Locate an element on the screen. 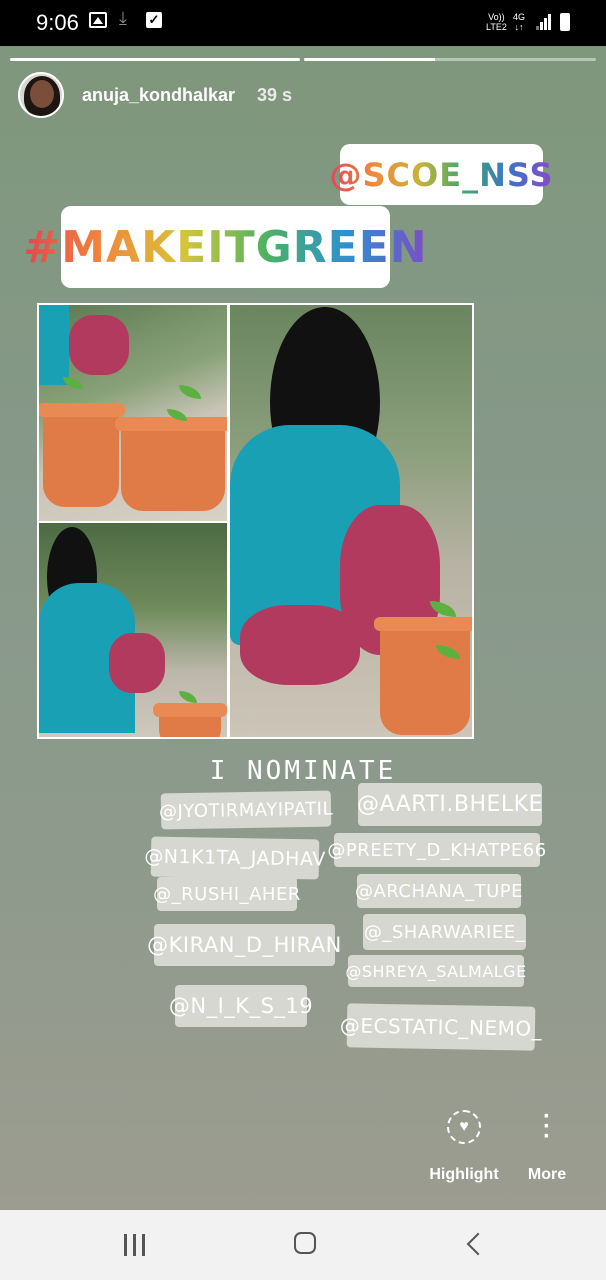 The height and width of the screenshot is (1280, 606). nominee-tag-text: @N_I_K_S_19 is located at coordinates (241, 1006).